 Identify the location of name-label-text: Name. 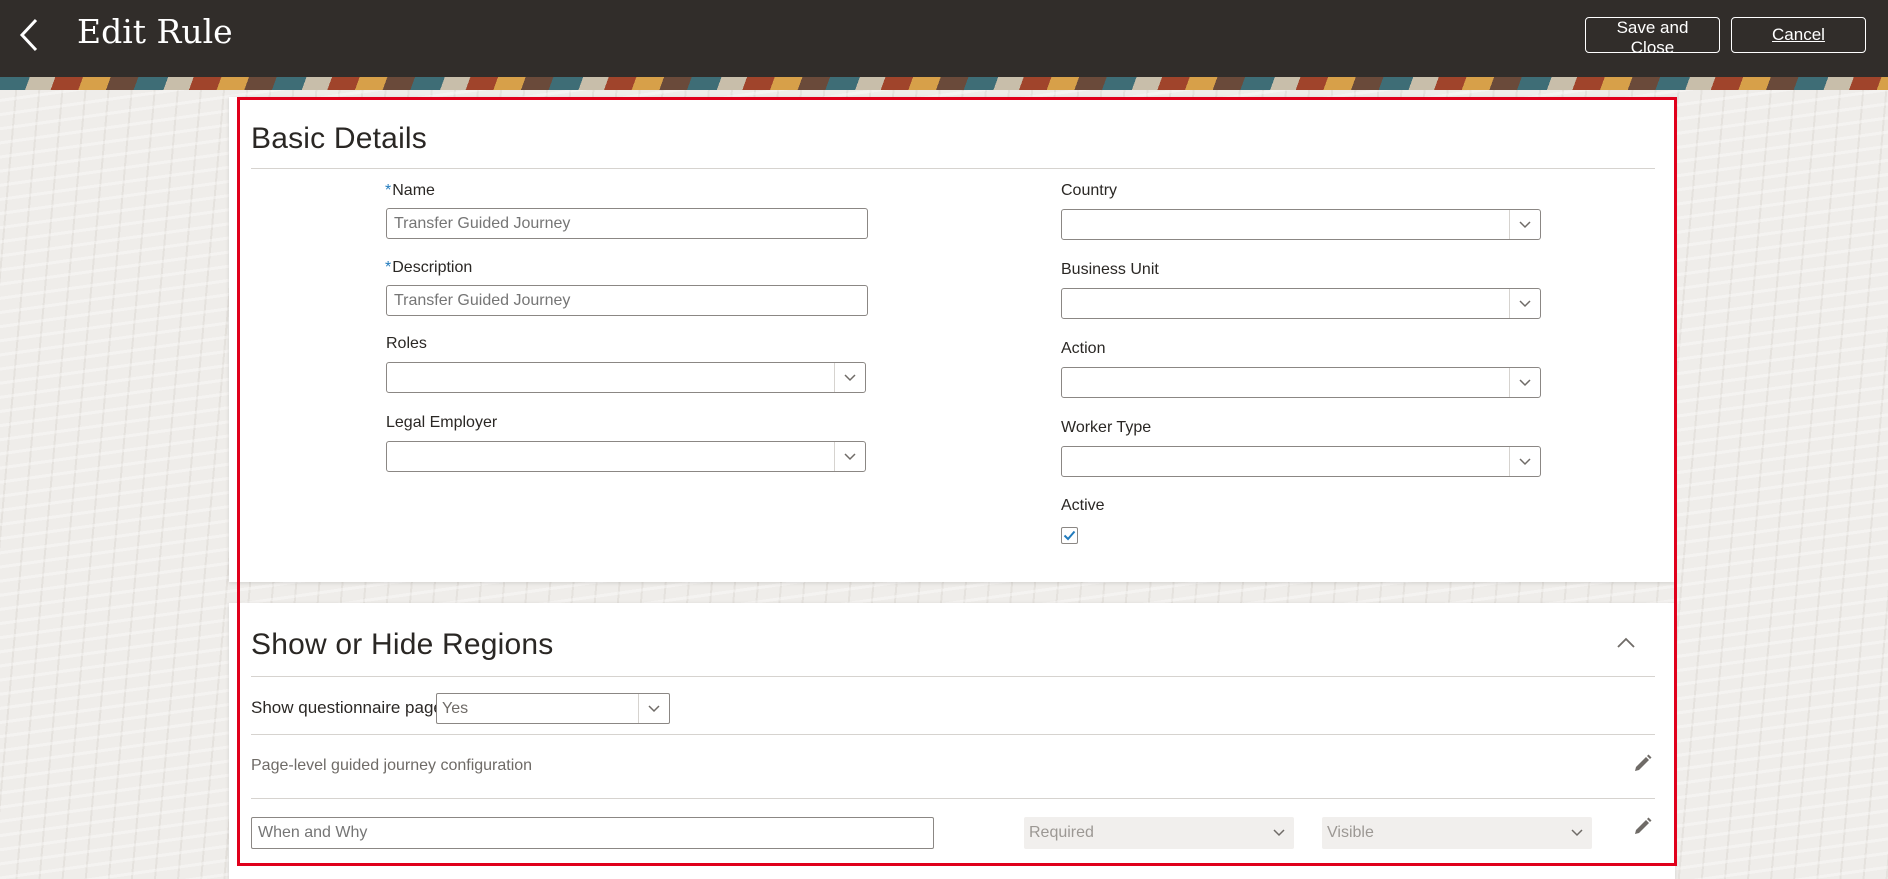
(413, 190).